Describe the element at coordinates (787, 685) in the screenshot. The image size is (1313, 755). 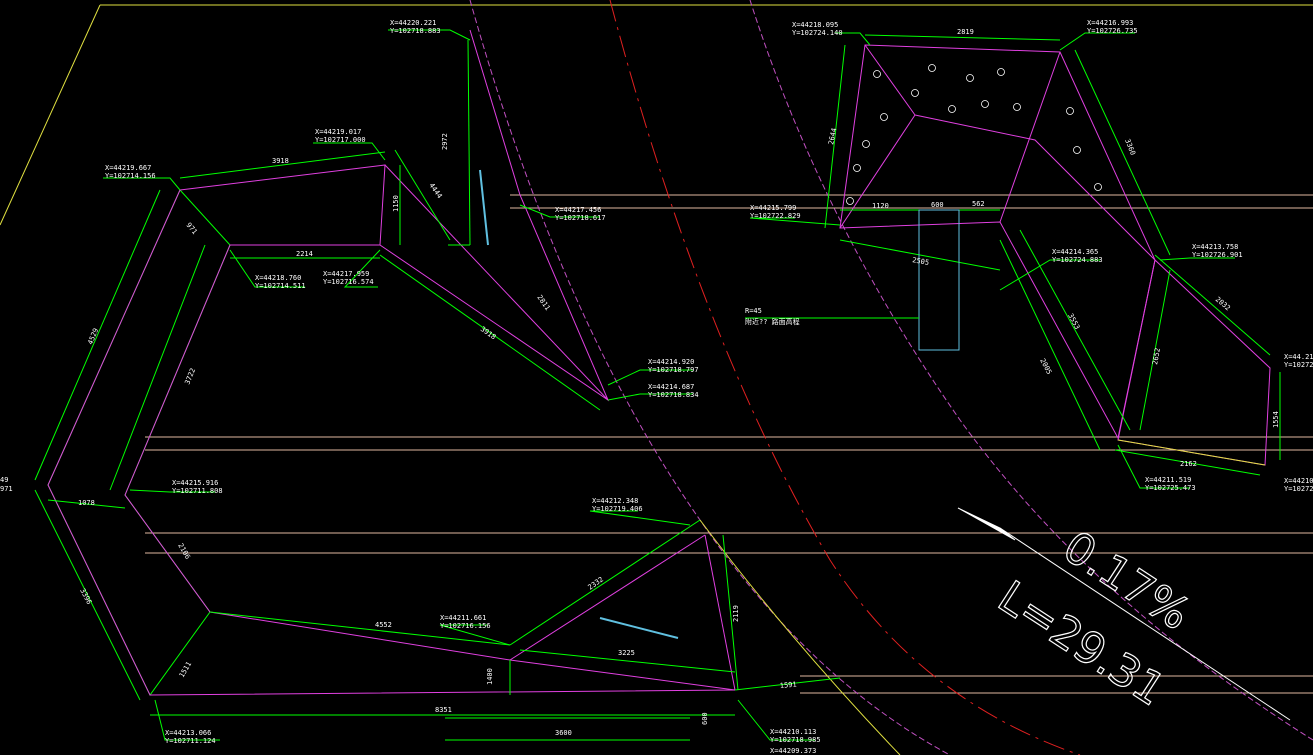
I see `dimension-value: 1591` at that location.